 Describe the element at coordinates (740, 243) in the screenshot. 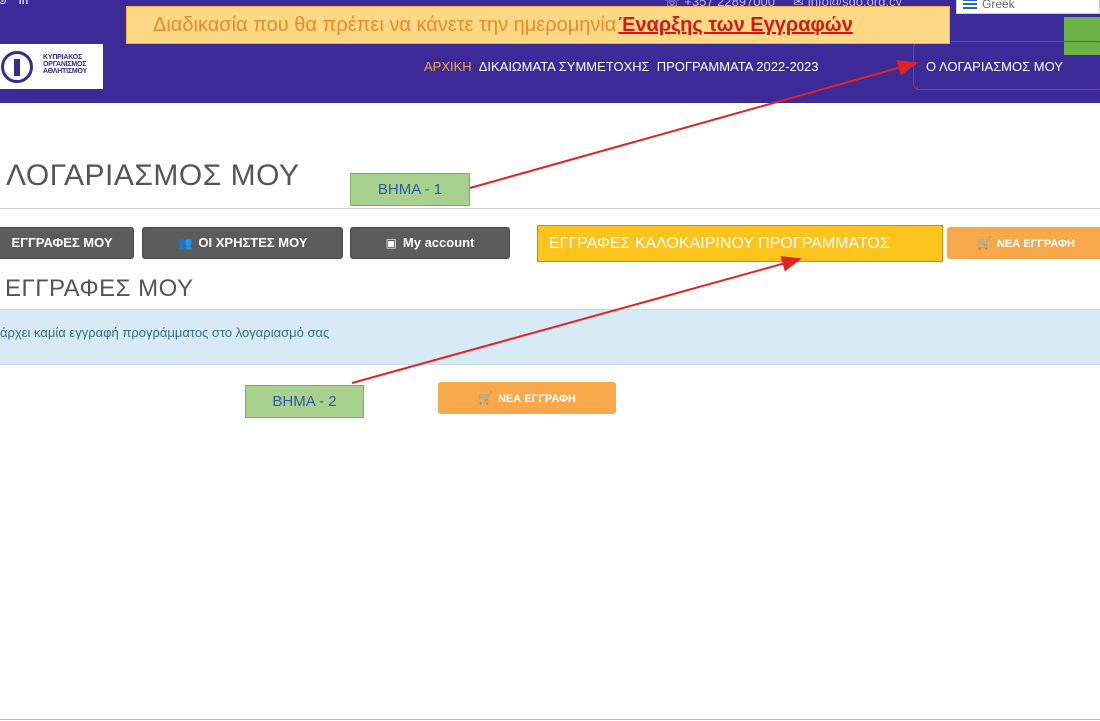

I see `summer-registrations-label: ΕΓΓΡΑΦΕΣ ΚΑΛΟΚΑΙΡΙΝΟΥ ΠΡΟΓΡΑΜΜΑΤΟΣ` at that location.